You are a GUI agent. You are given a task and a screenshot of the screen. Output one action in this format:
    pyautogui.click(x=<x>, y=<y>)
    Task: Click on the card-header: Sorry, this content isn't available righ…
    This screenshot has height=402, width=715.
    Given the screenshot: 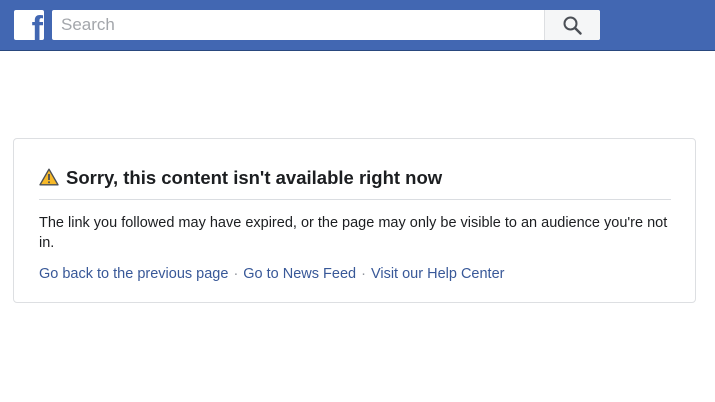 What is the action you would take?
    pyautogui.click(x=355, y=182)
    